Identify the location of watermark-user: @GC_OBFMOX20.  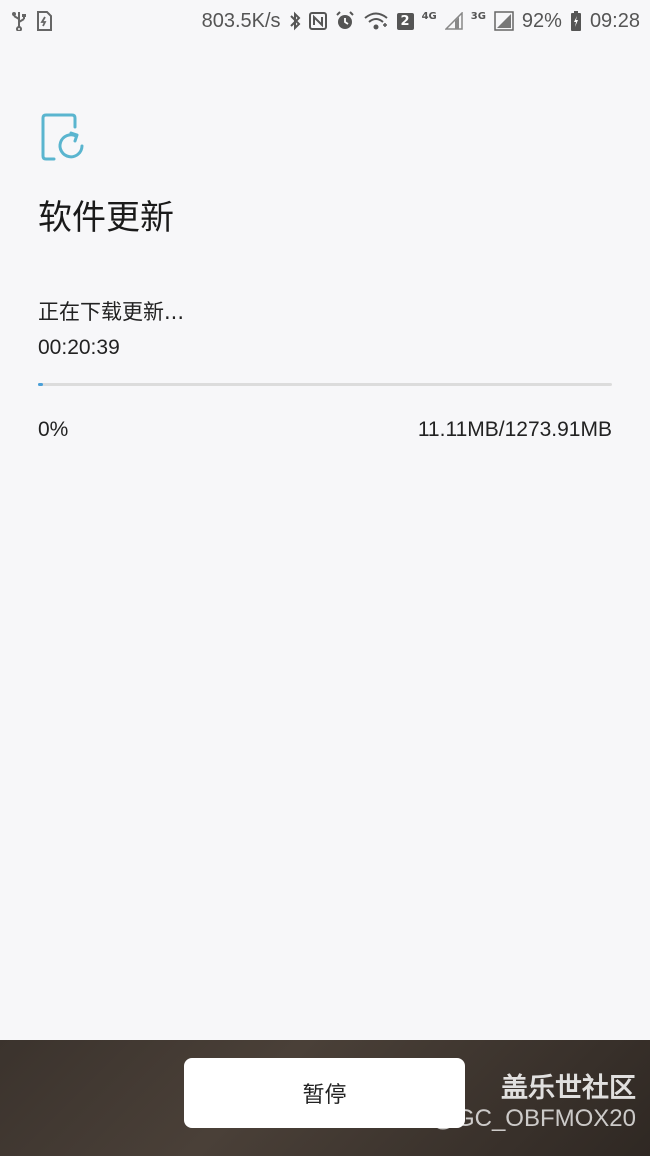
(533, 1118).